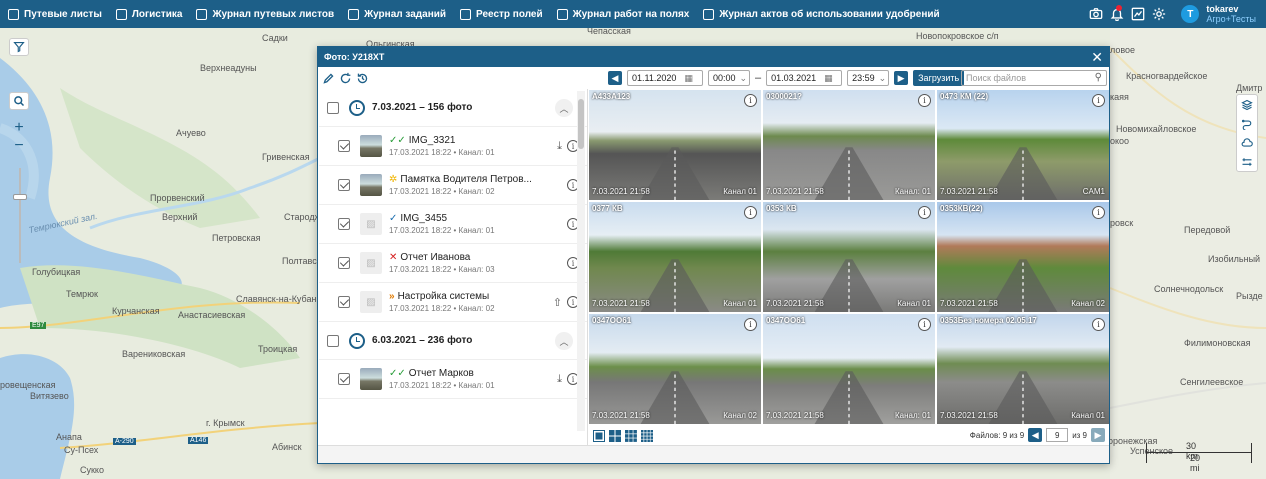 The image size is (1266, 479). Describe the element at coordinates (901, 78) in the screenshot. I see `next-period-button: ▶` at that location.